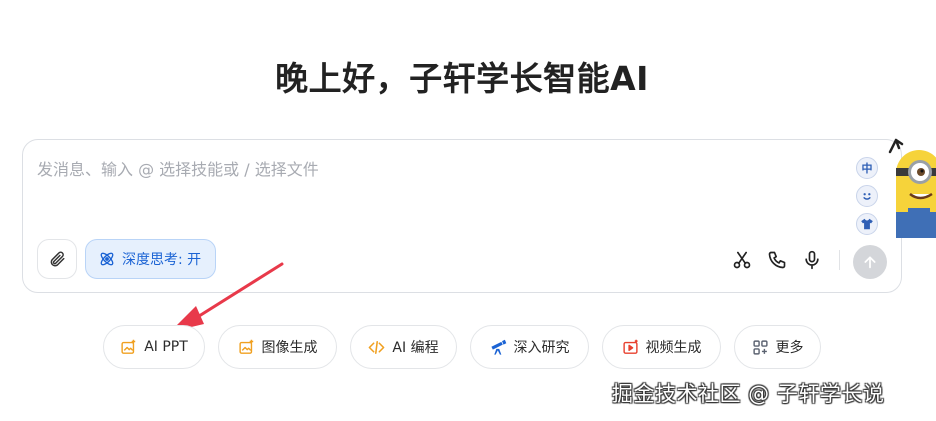 The width and height of the screenshot is (936, 421). I want to click on language-badge: 中, so click(867, 168).